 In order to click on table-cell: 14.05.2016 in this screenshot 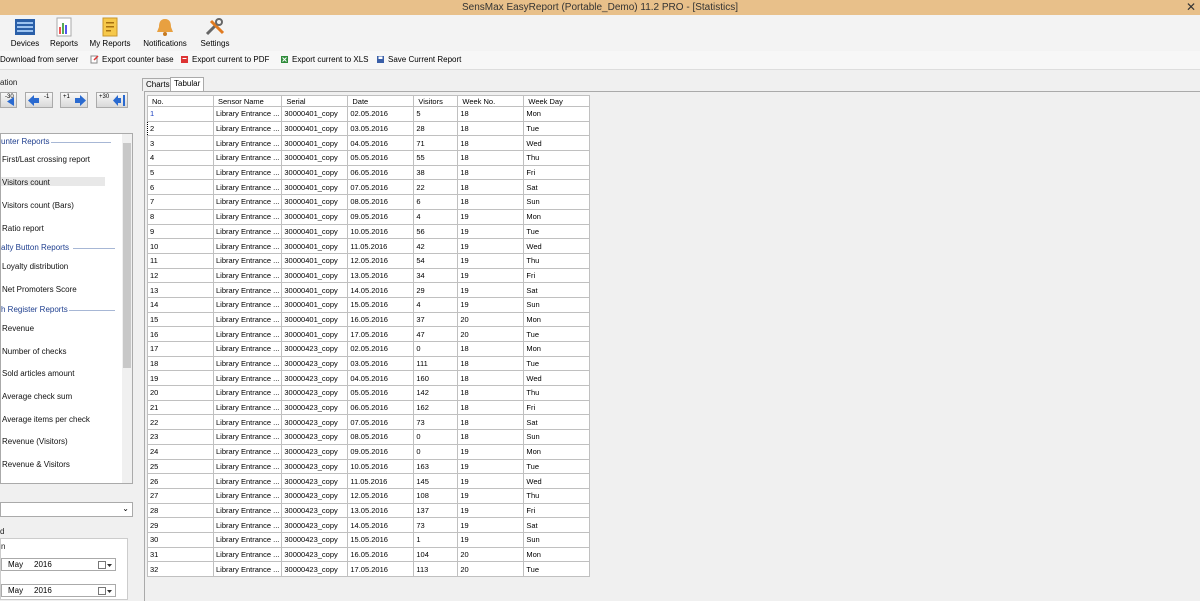, I will do `click(381, 525)`.